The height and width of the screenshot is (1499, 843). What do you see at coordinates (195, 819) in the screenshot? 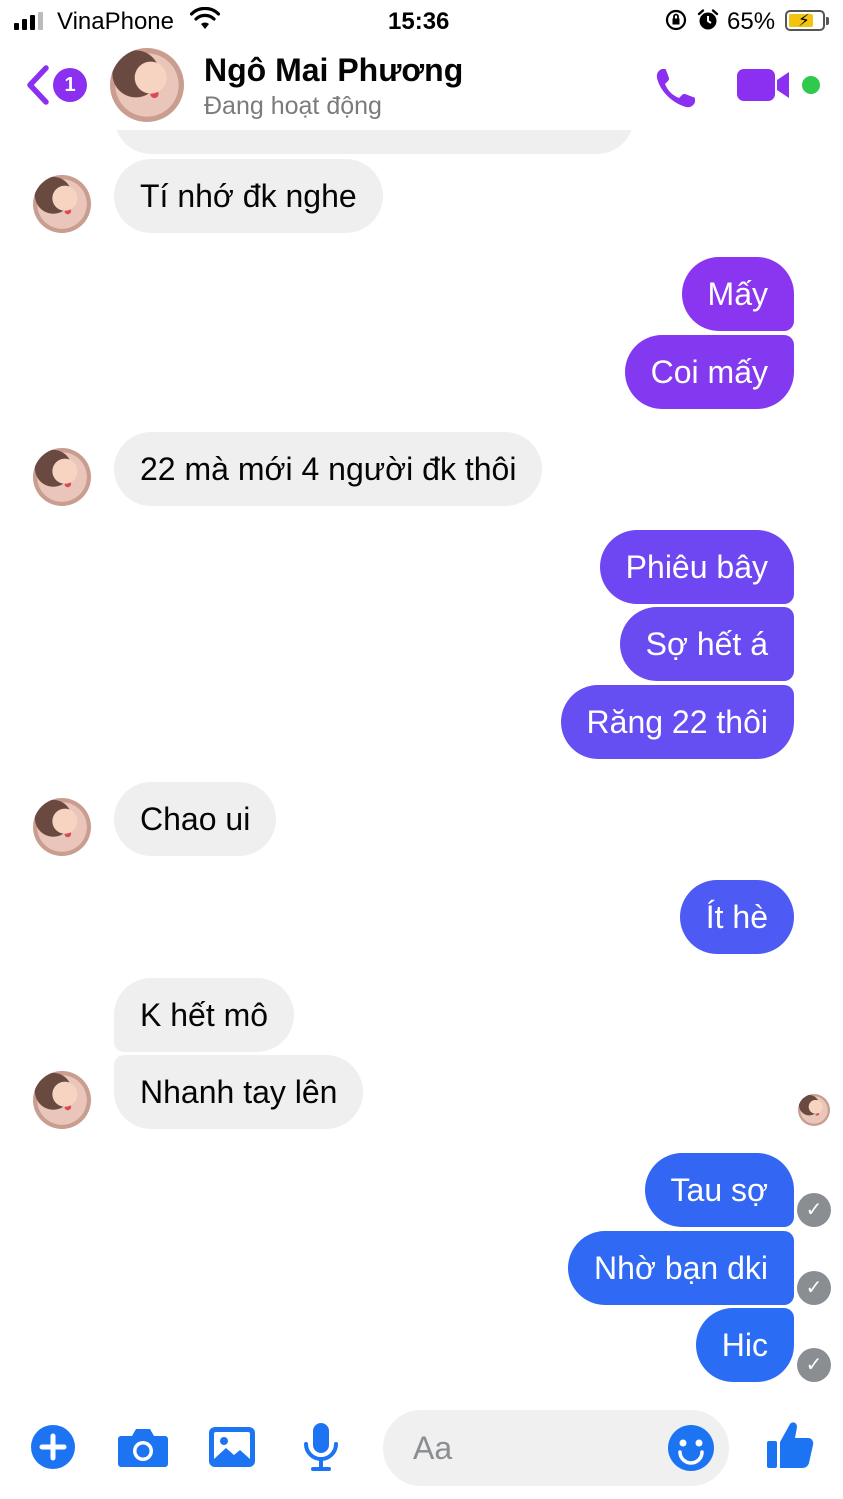
I see `message-incoming: Chao ui` at bounding box center [195, 819].